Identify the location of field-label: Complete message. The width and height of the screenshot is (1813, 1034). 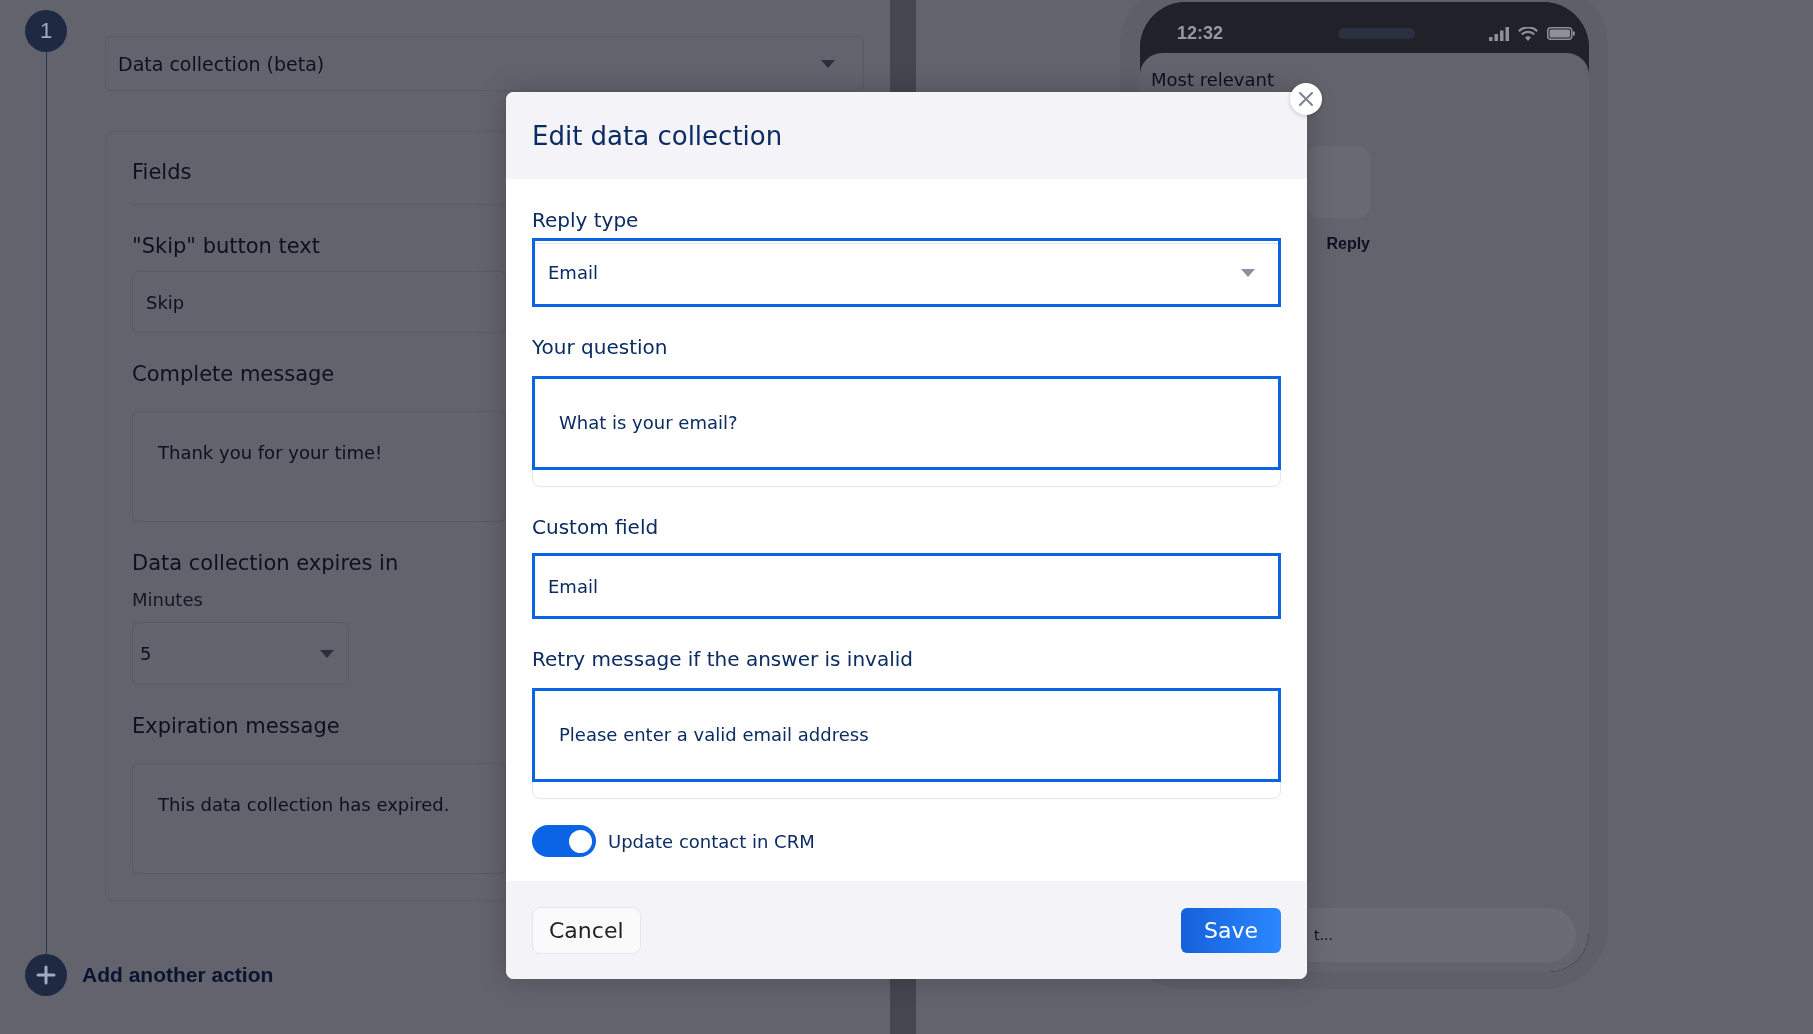
(233, 374).